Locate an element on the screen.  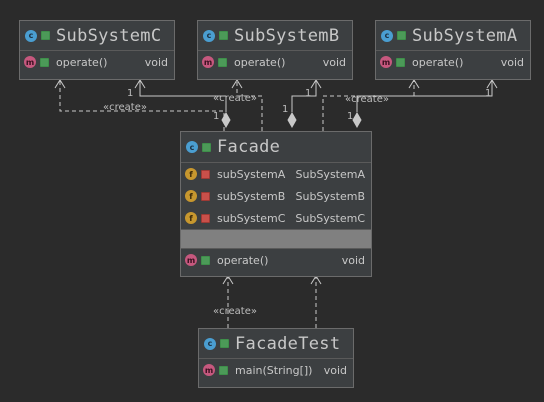
class-header: c FacadeTest is located at coordinates (276, 344).